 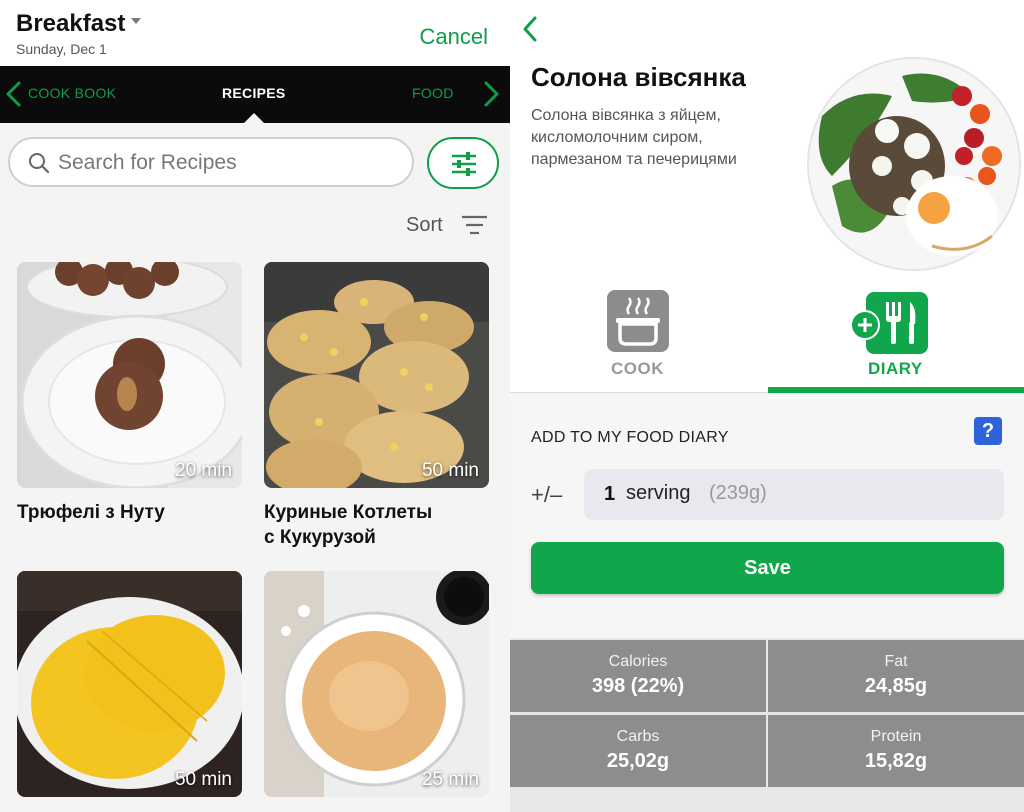 I want to click on recipe-photo, so click(x=913, y=167).